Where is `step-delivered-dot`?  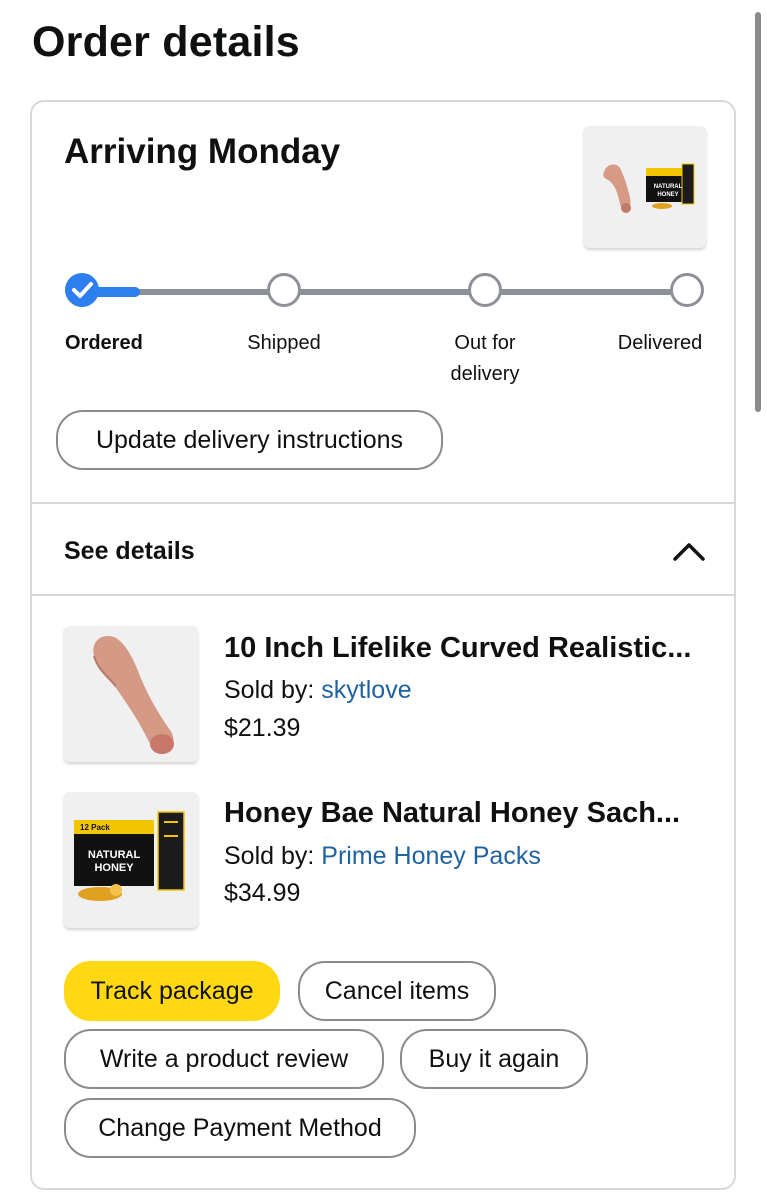
step-delivered-dot is located at coordinates (687, 290).